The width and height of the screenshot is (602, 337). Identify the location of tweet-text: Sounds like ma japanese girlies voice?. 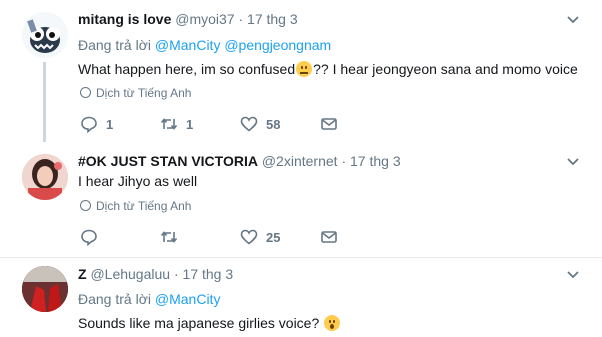
(209, 323).